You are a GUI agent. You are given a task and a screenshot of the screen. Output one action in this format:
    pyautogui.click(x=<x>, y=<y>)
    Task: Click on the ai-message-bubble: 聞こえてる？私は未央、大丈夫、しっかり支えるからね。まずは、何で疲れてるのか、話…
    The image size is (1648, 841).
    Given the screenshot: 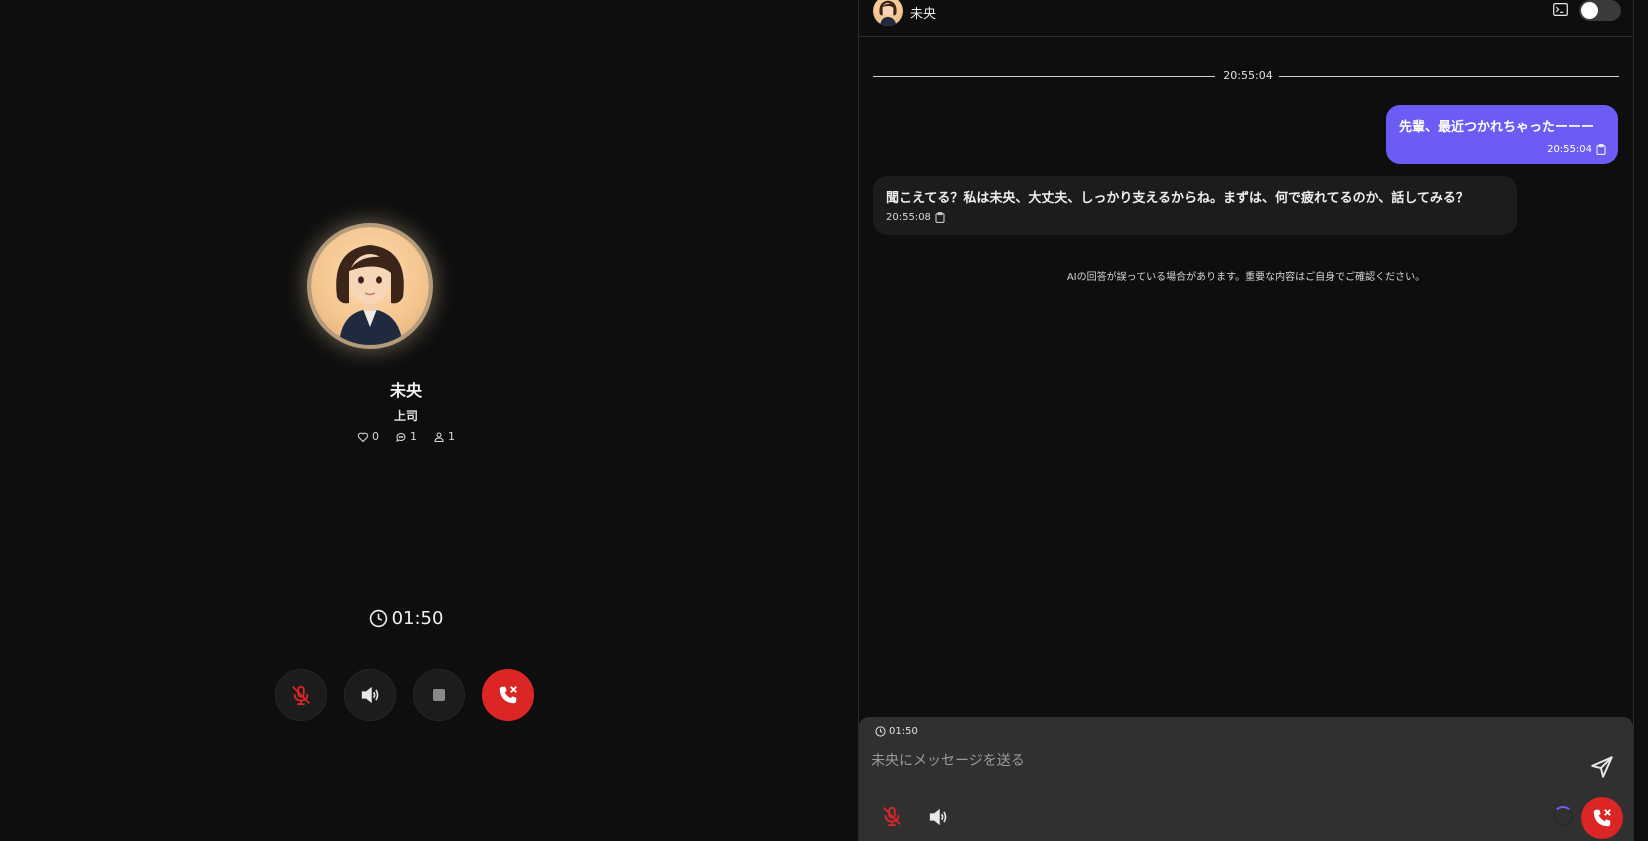 What is the action you would take?
    pyautogui.click(x=1195, y=205)
    